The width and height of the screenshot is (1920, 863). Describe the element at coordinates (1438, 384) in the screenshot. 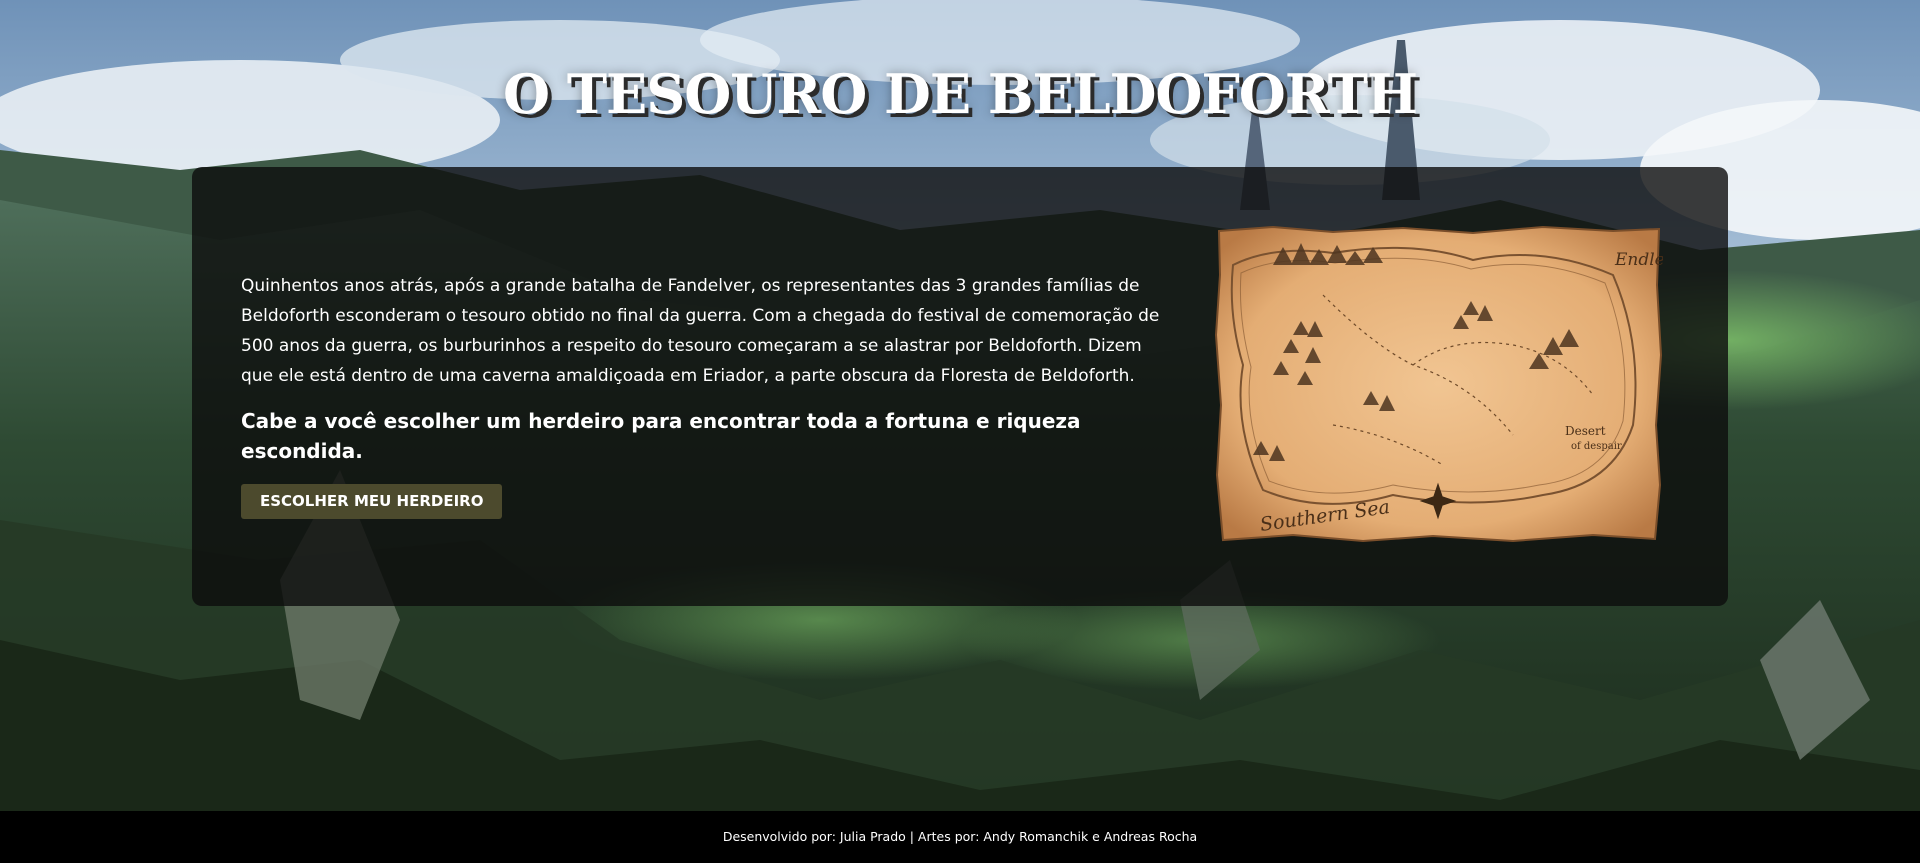

I see `treasure-map-image: Endless Desert of despair Southern Sea` at that location.